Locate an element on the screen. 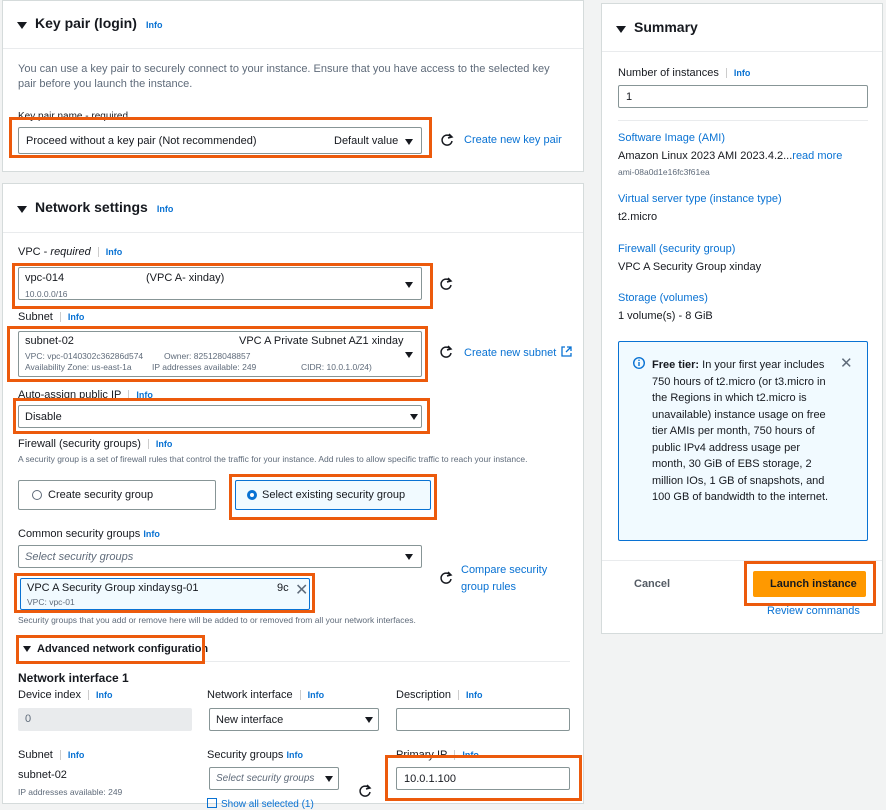  summary-header: Summary is located at coordinates (657, 27).